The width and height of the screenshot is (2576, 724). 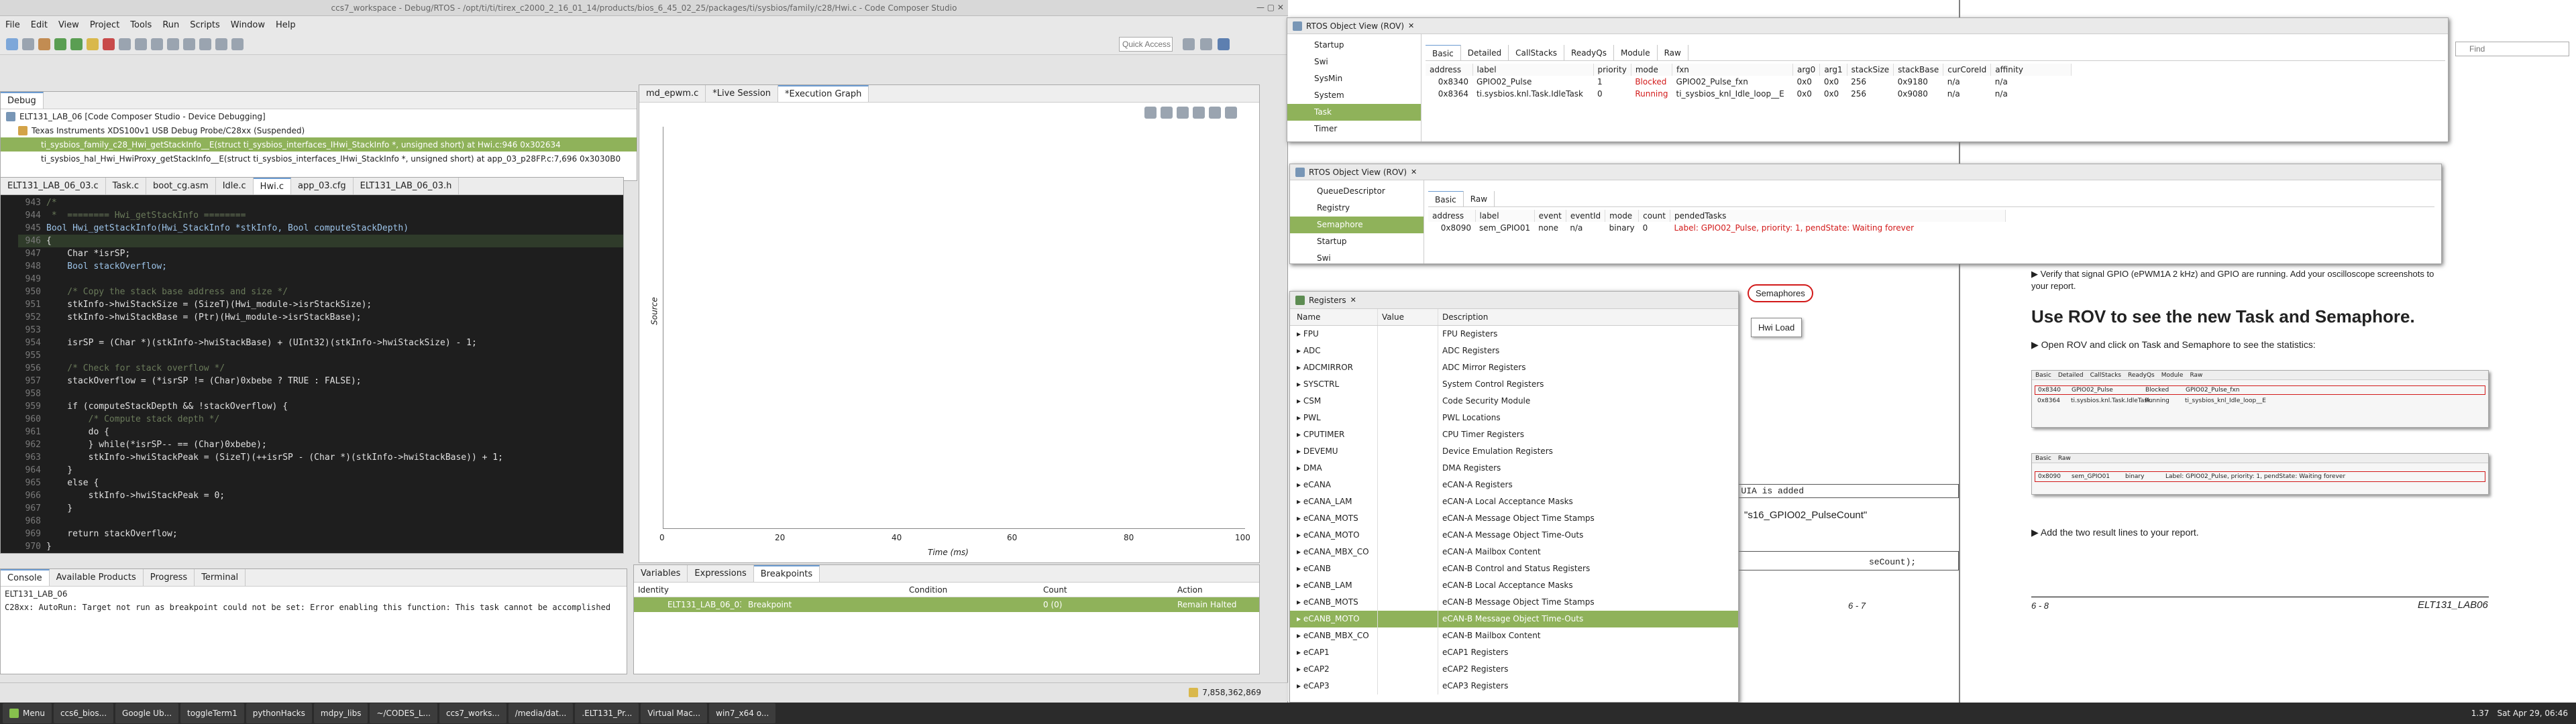 I want to click on menu-window: Window, so click(x=248, y=25).